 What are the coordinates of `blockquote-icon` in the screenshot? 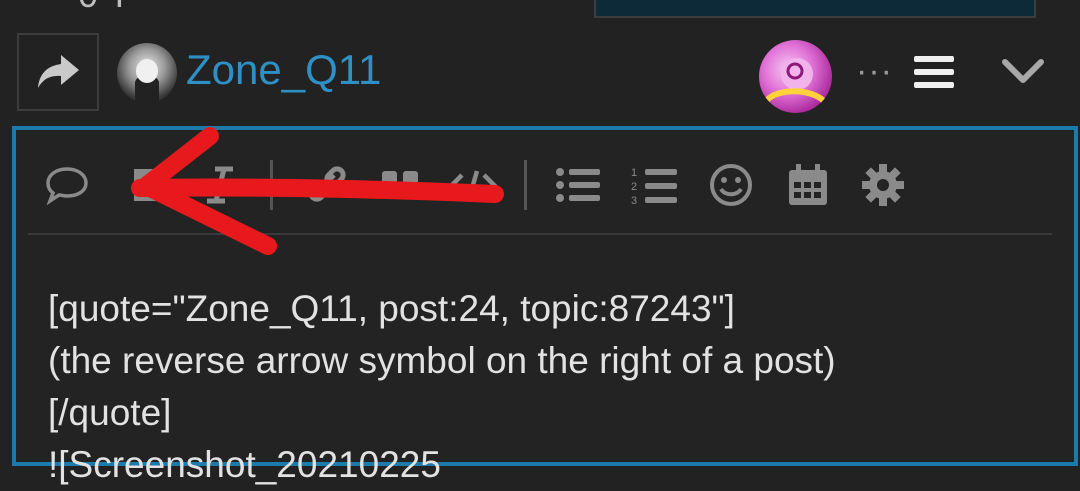 It's located at (401, 185).